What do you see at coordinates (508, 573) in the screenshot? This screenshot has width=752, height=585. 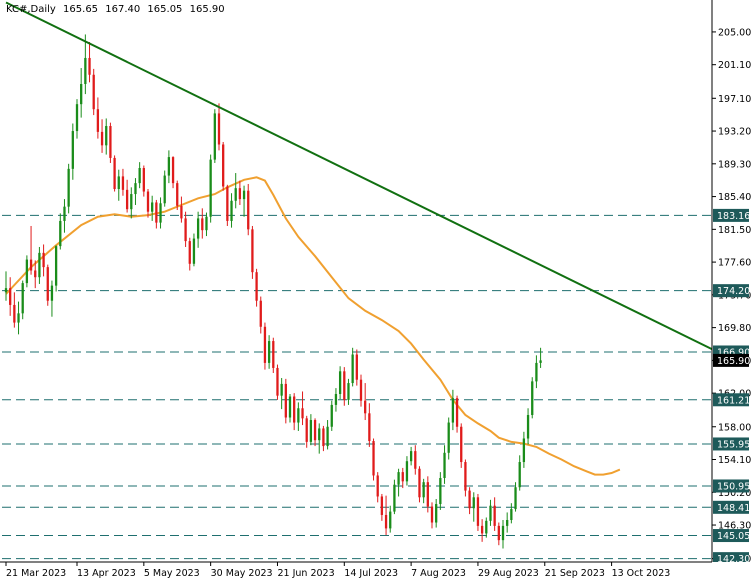 I see `x-tick-label-7: 29 Aug 2023` at bounding box center [508, 573].